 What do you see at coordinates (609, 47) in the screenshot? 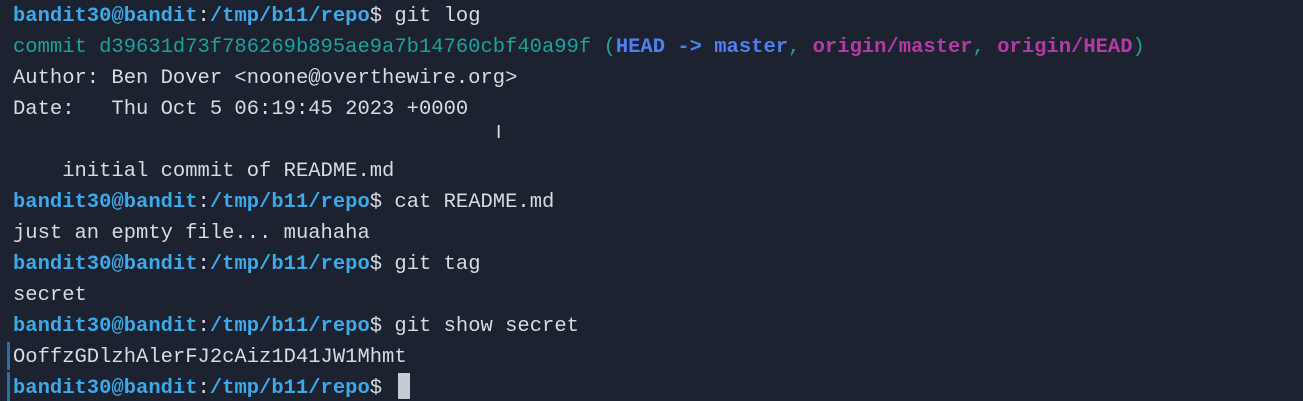
I see `open-paren: (` at bounding box center [609, 47].